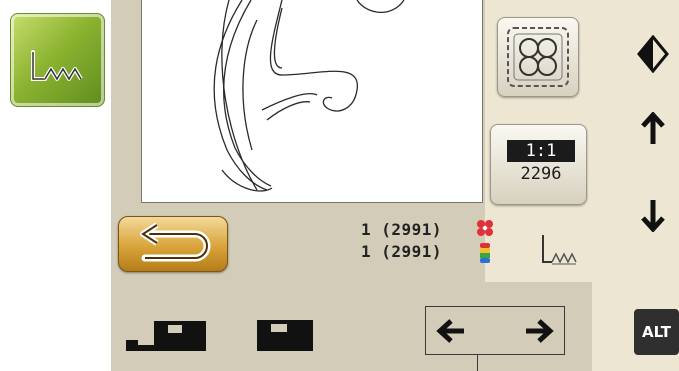 The width and height of the screenshot is (679, 371). Describe the element at coordinates (167, 335) in the screenshot. I see `presser-foot-up-icon` at that location.